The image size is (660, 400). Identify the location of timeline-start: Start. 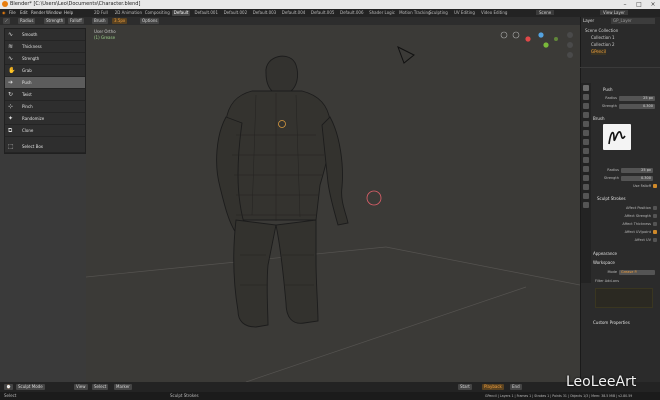
(465, 387).